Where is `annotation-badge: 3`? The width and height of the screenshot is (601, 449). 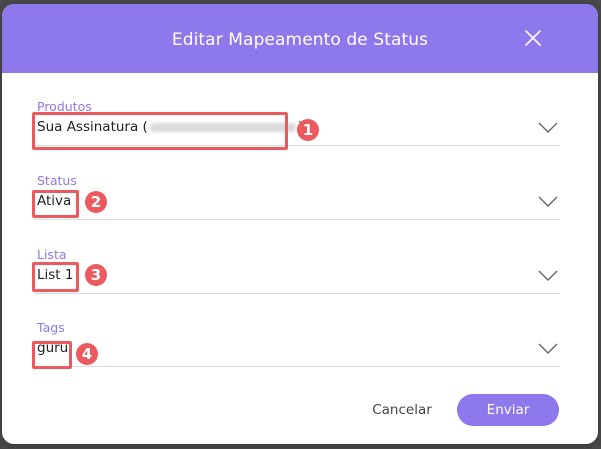
annotation-badge: 3 is located at coordinates (96, 275).